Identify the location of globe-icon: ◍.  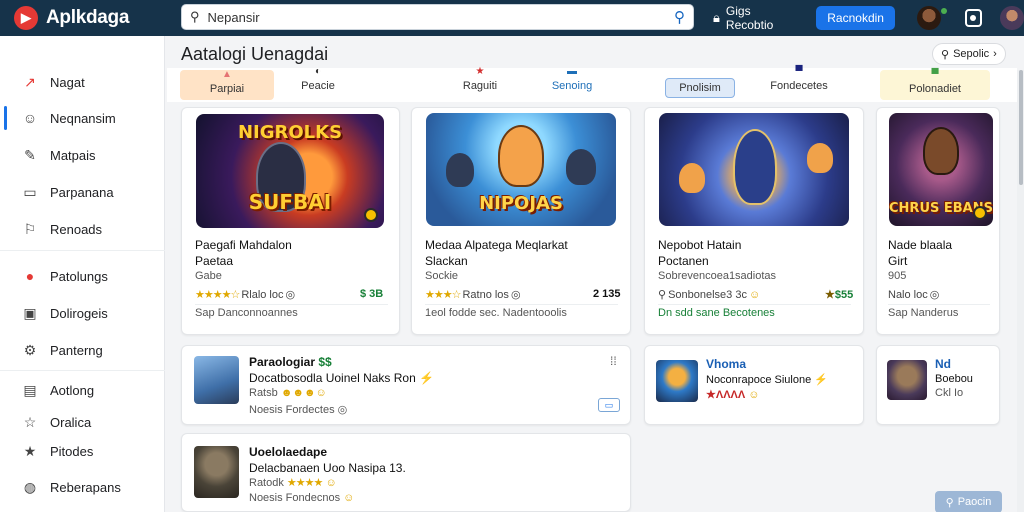
(30, 486).